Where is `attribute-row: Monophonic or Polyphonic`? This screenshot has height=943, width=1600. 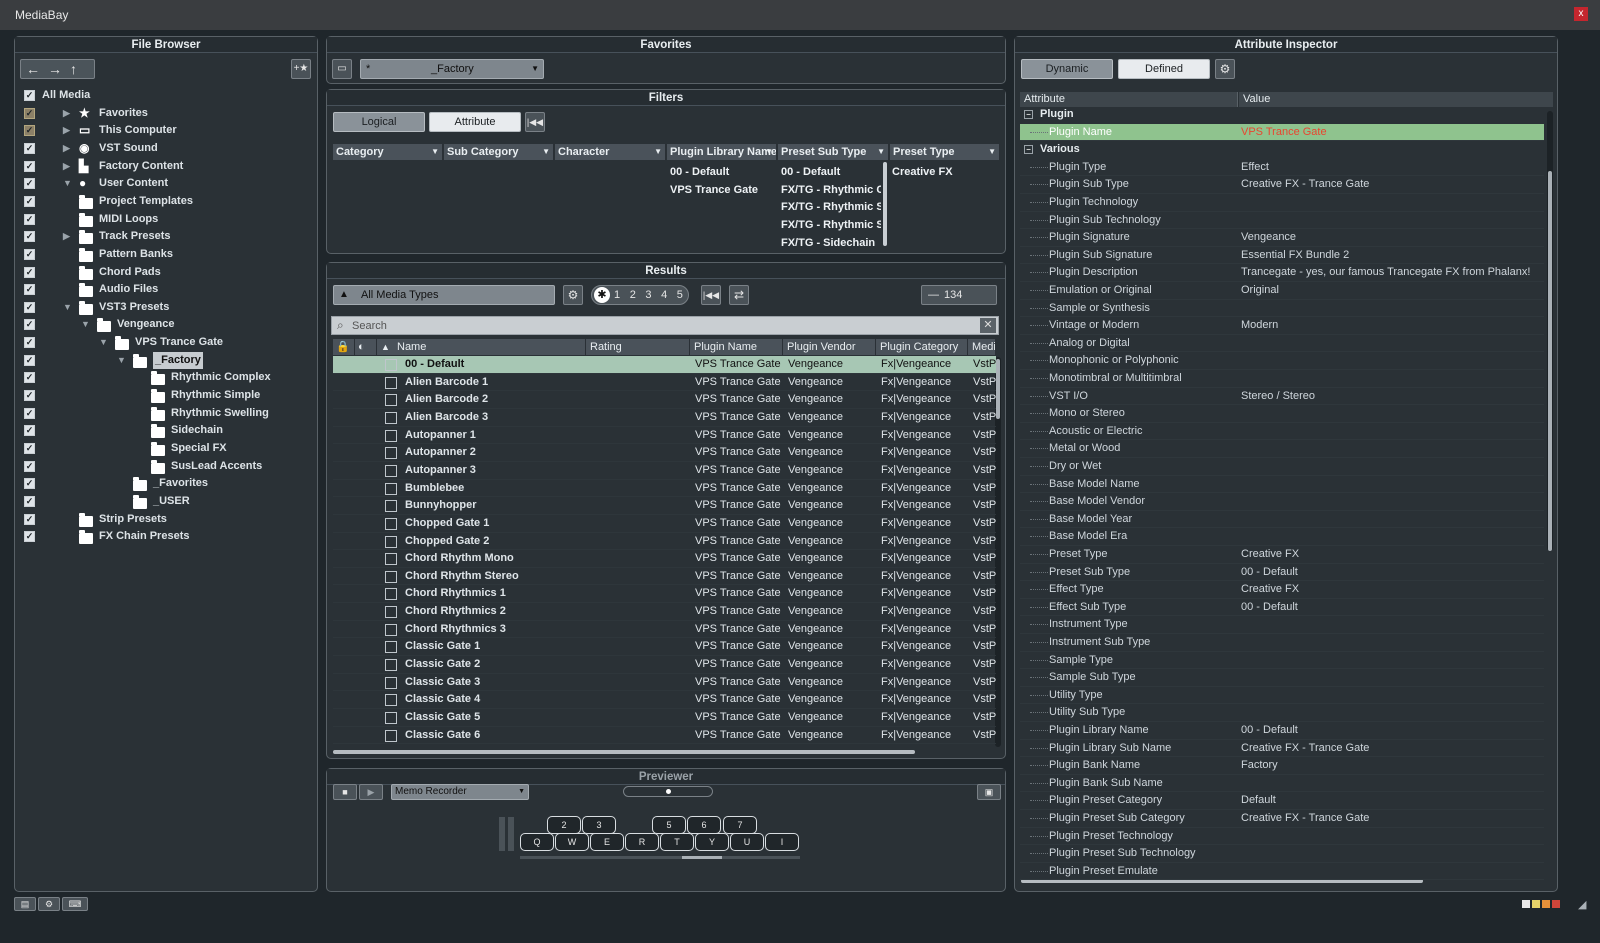 attribute-row: Monophonic or Polyphonic is located at coordinates (1282, 361).